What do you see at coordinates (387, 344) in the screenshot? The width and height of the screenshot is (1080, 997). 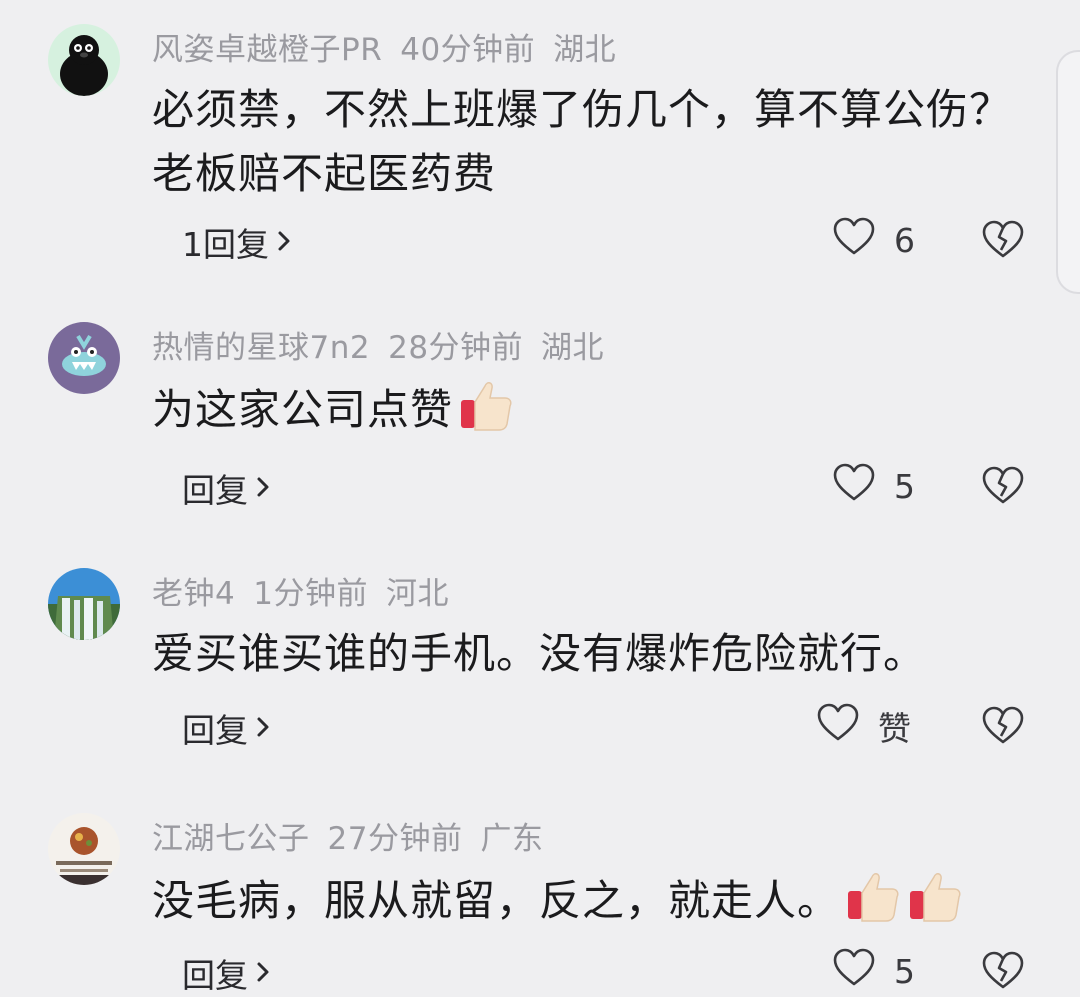 I see `comment-meta: 热情的星球7n2 28分钟前 湖北` at bounding box center [387, 344].